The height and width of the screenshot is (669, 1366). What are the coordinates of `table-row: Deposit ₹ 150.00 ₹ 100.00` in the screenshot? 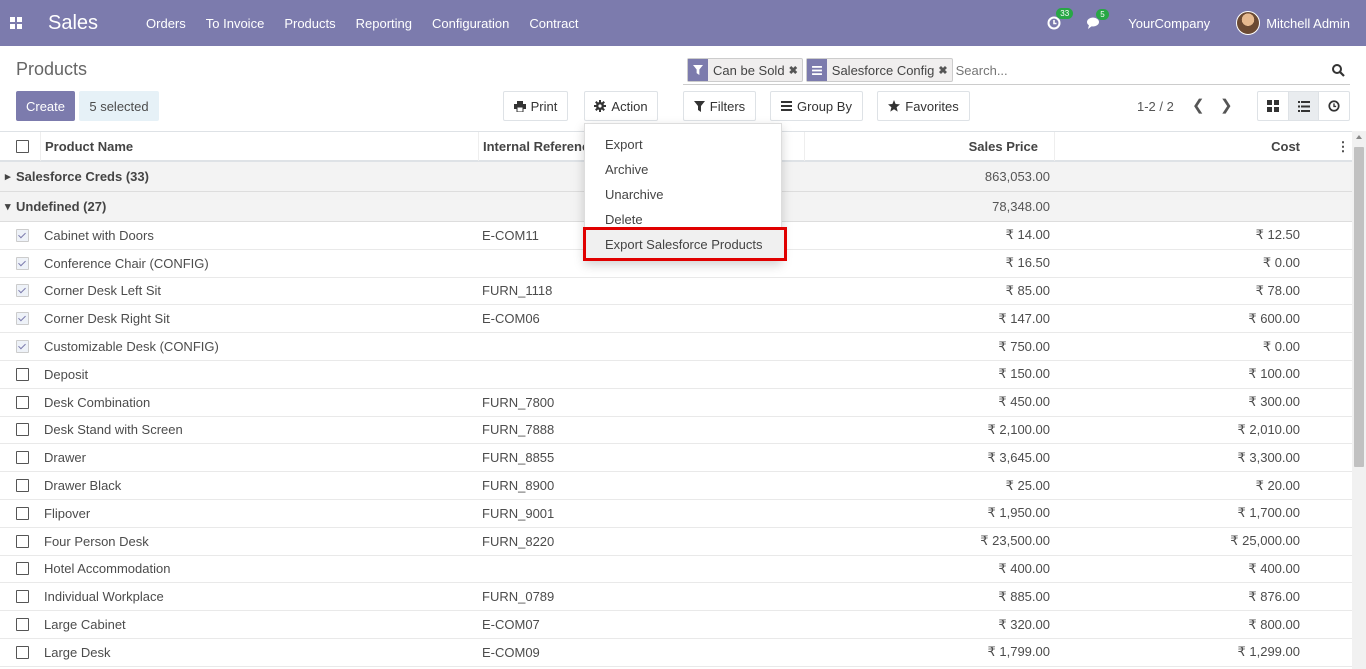 It's located at (676, 375).